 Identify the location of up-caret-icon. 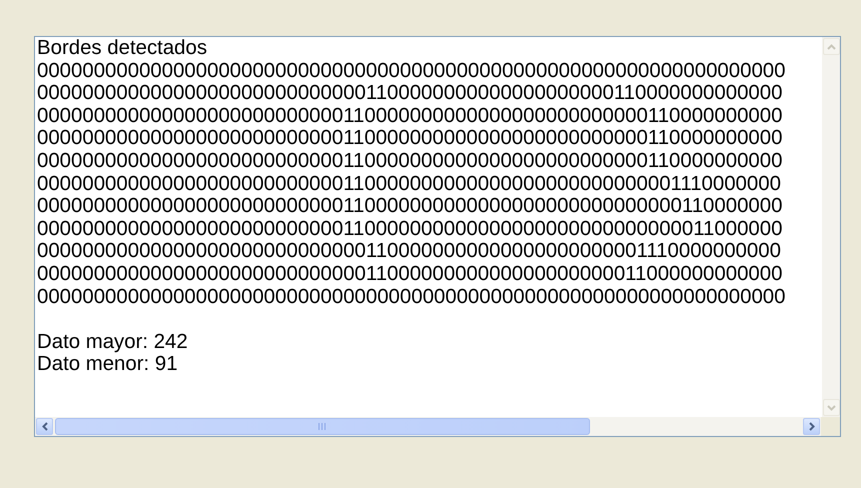
(831, 47).